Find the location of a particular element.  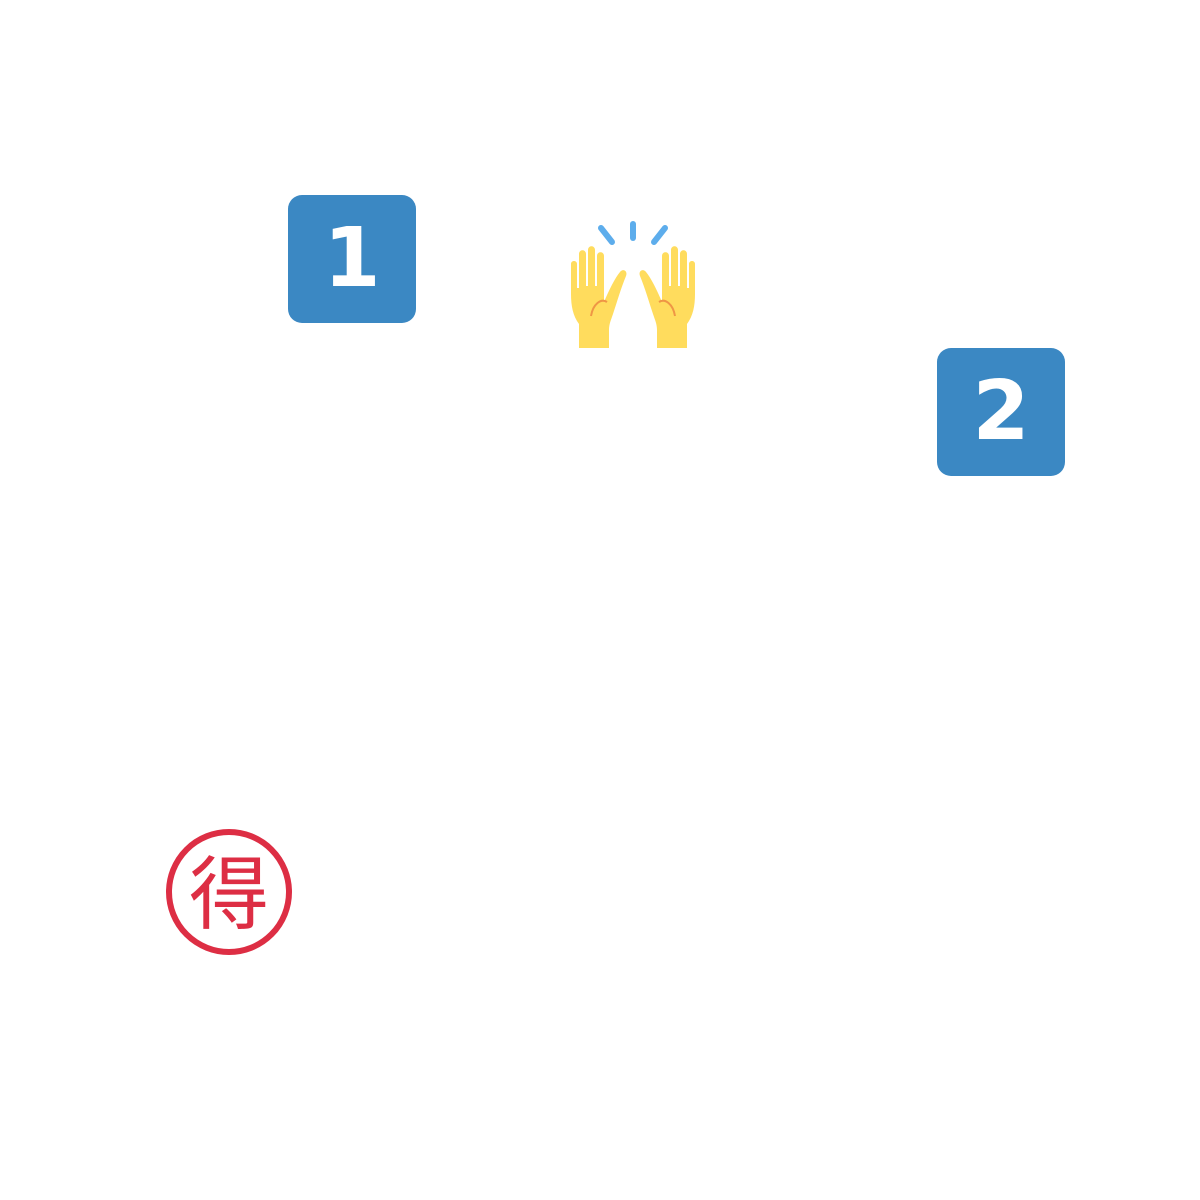

raising-hands-icon is located at coordinates (633, 284).